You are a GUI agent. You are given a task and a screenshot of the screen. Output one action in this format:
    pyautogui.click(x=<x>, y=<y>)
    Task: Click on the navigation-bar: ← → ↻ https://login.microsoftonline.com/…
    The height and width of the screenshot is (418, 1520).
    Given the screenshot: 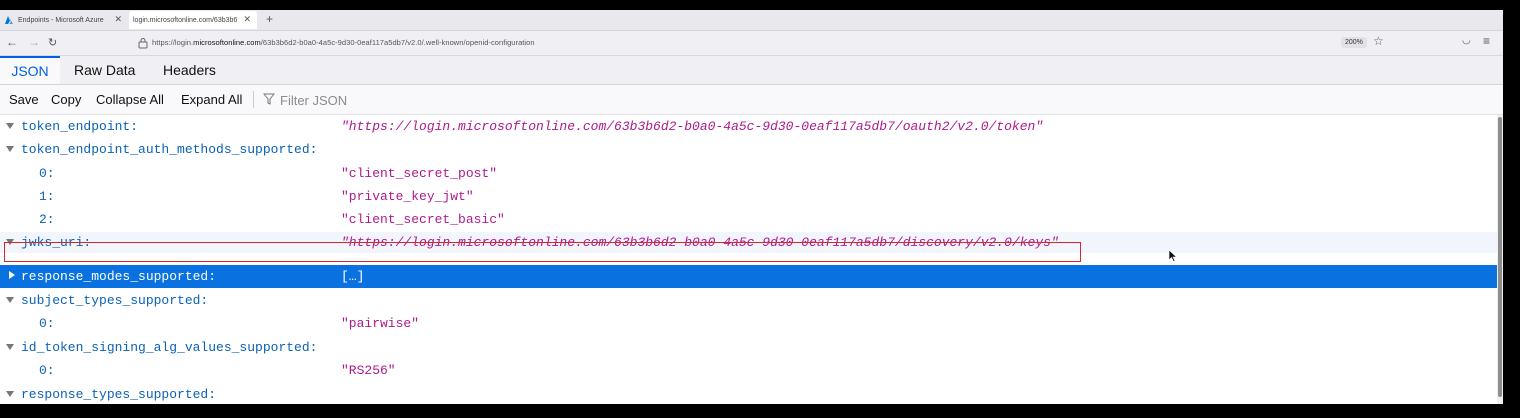 What is the action you would take?
    pyautogui.click(x=751, y=43)
    